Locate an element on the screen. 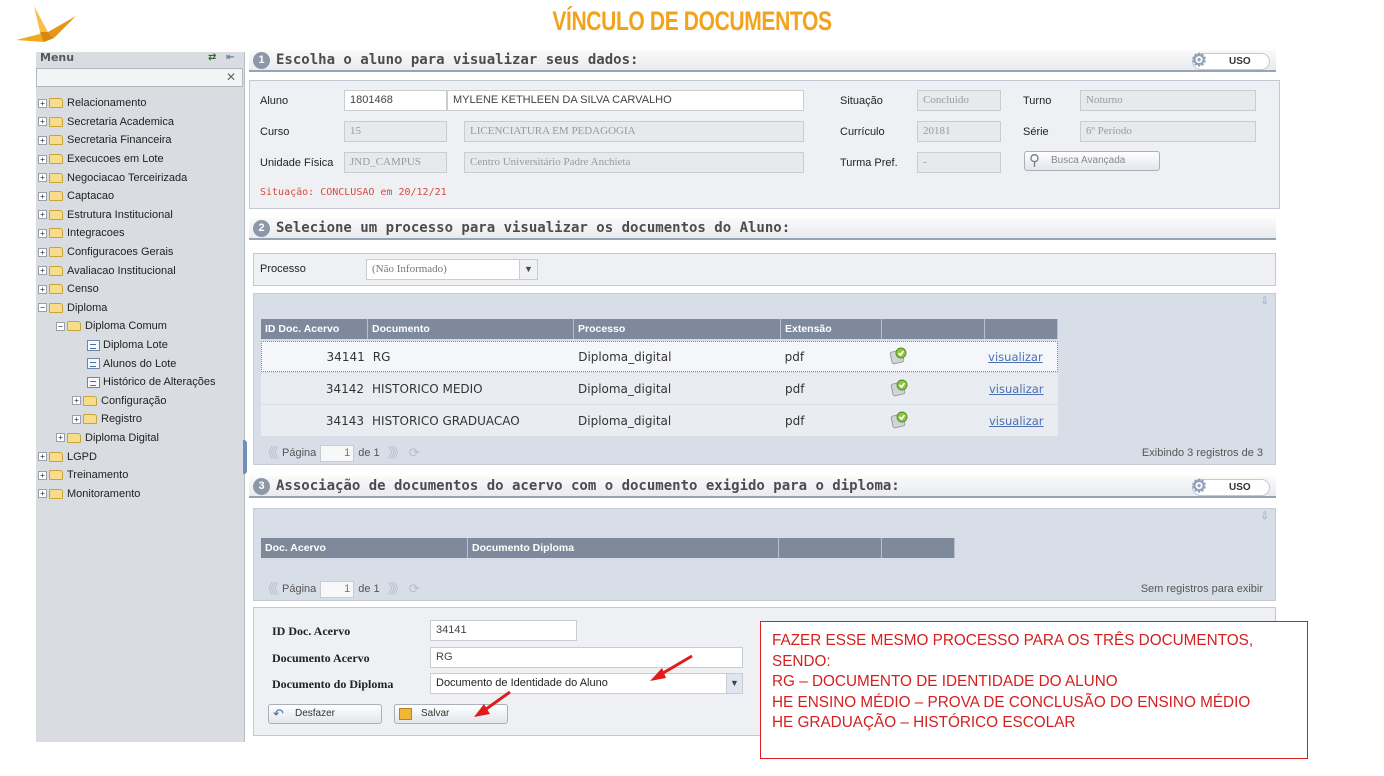 The height and width of the screenshot is (776, 1384). sidebar-item: + Treinamento is located at coordinates (140, 475).